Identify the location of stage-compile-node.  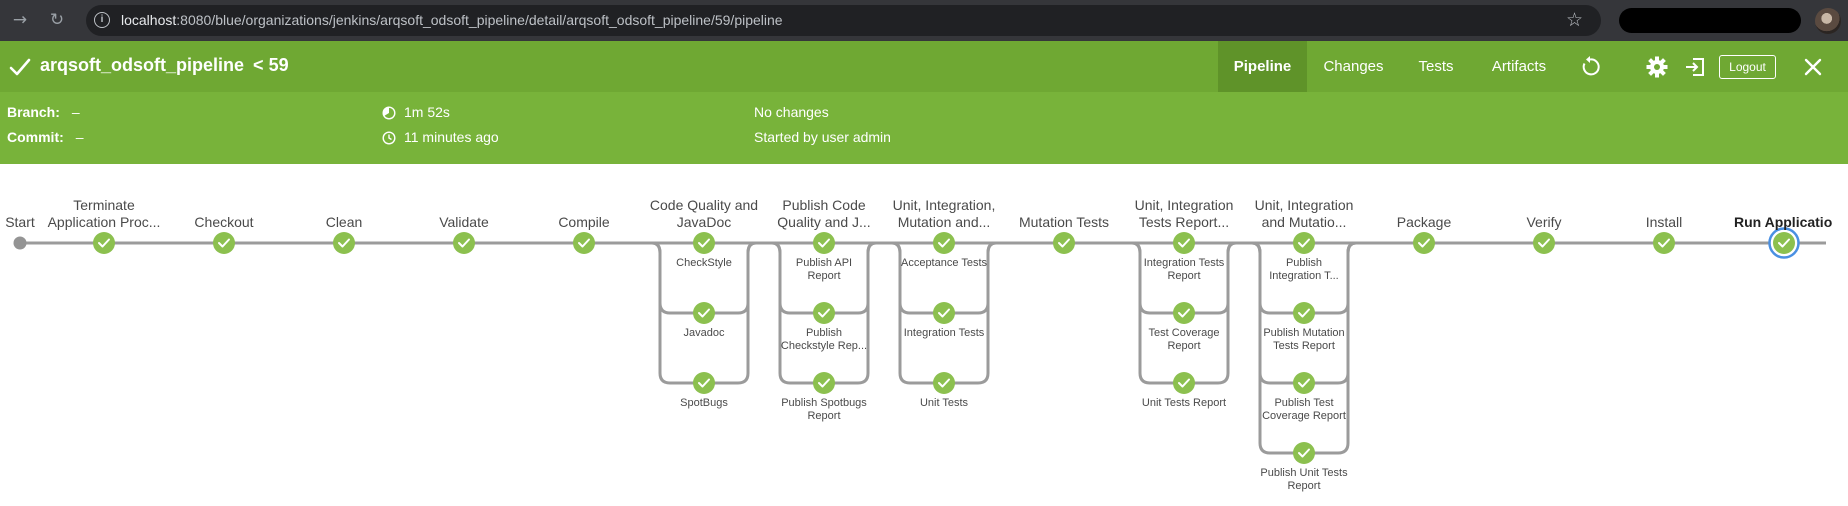
(584, 243).